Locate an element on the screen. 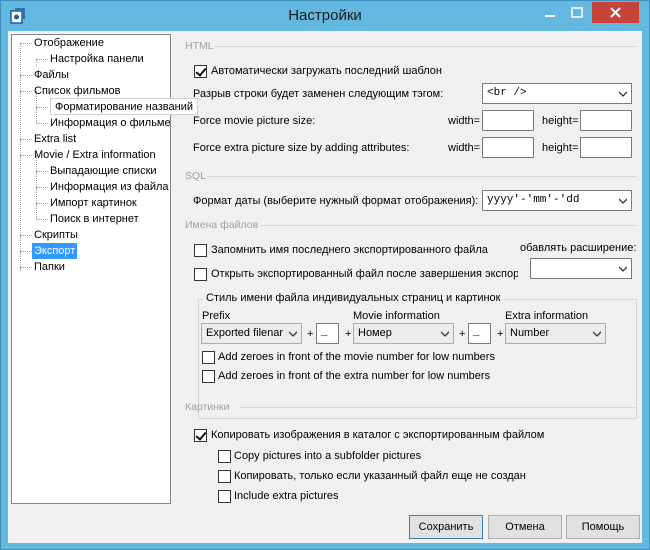  copy-pictures-checkbox is located at coordinates (200, 435).